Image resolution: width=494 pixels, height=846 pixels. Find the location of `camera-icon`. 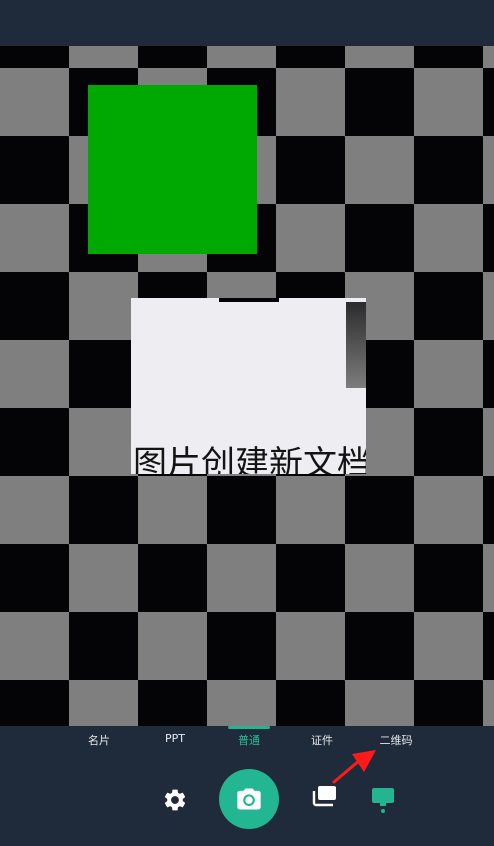

camera-icon is located at coordinates (249, 799).